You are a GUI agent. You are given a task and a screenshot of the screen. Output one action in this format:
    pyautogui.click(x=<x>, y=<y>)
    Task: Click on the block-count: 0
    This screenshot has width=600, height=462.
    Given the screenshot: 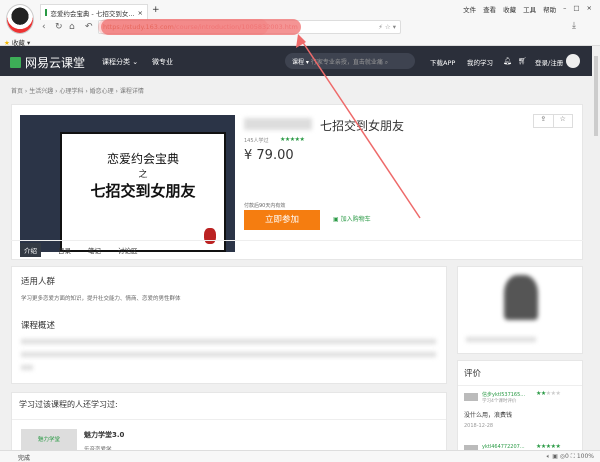 What is the action you would take?
    pyautogui.click(x=567, y=456)
    